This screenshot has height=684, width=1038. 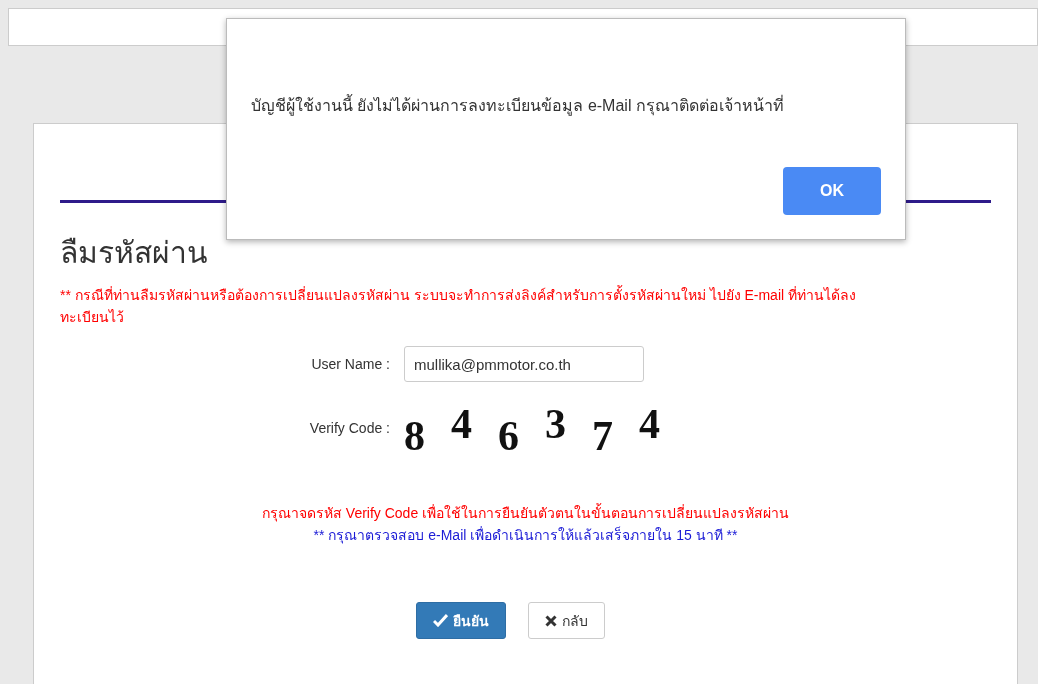 I want to click on alert-message: บัญชีผู้ใช้งานนี้ ยังไม่ได้ผ่านการลงทะเบียนข้อมูล e-Mail กรุณาติดต่อเจ้าหน้าที่, so click(x=517, y=105).